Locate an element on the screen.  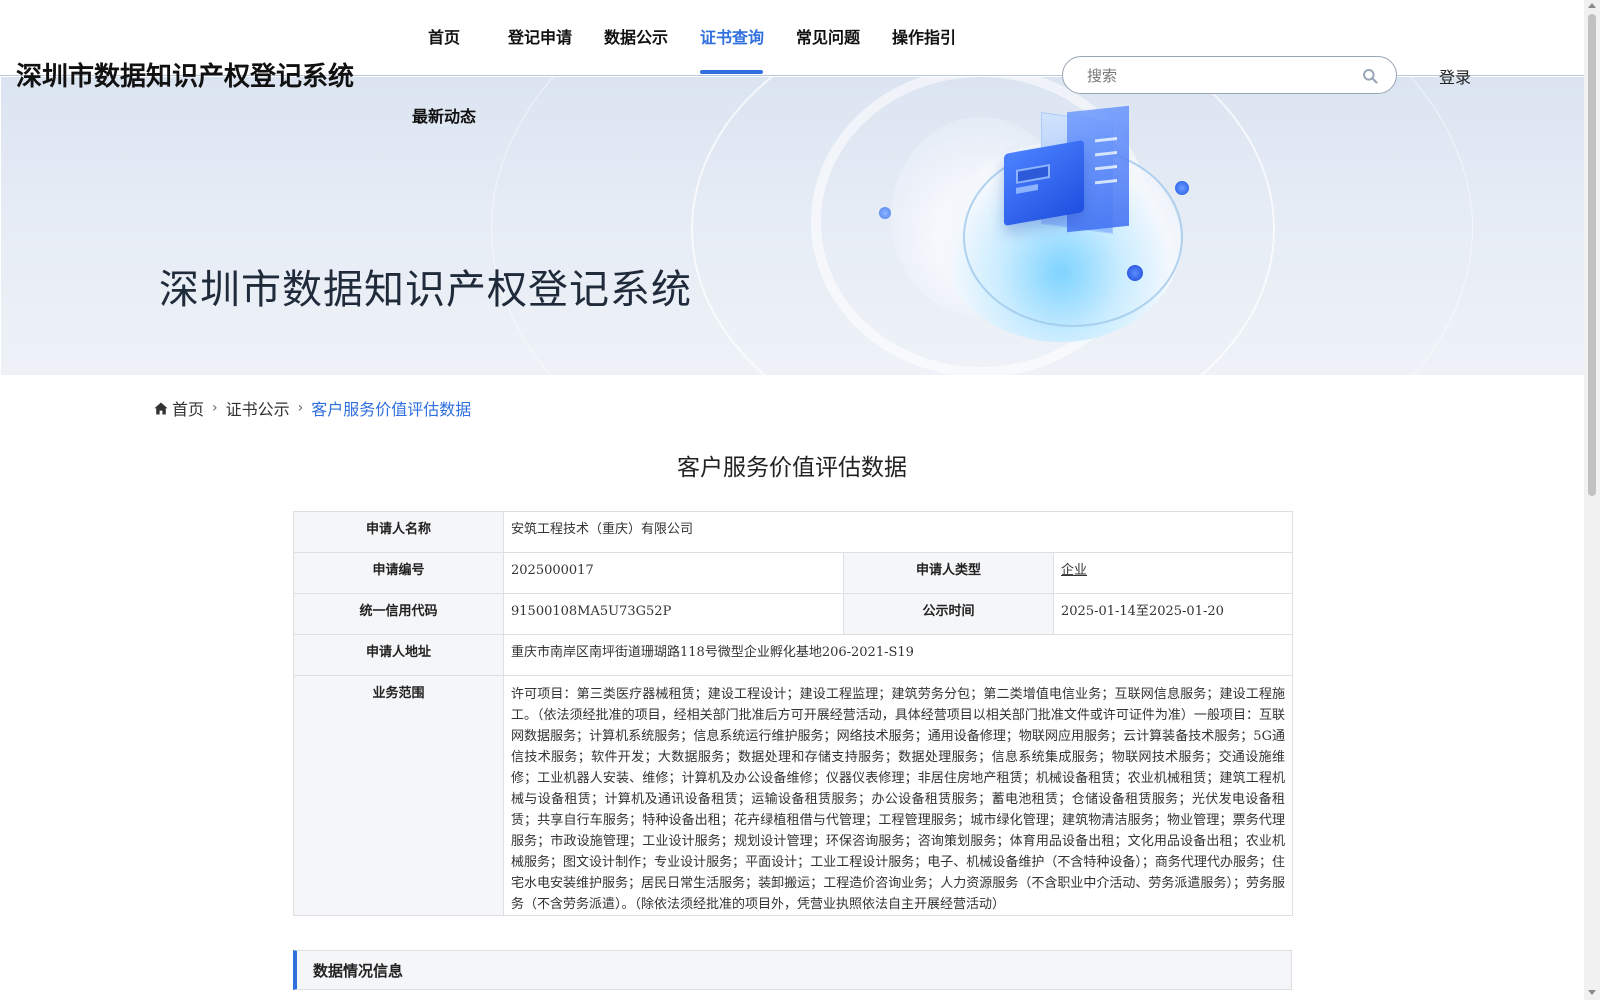
section-title: 数据情况信息 is located at coordinates (358, 971).